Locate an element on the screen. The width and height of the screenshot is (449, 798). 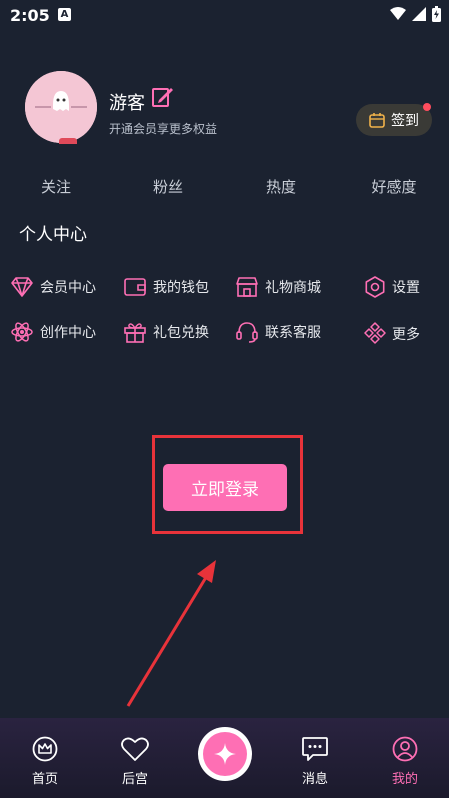
gear-icon is located at coordinates (375, 287).